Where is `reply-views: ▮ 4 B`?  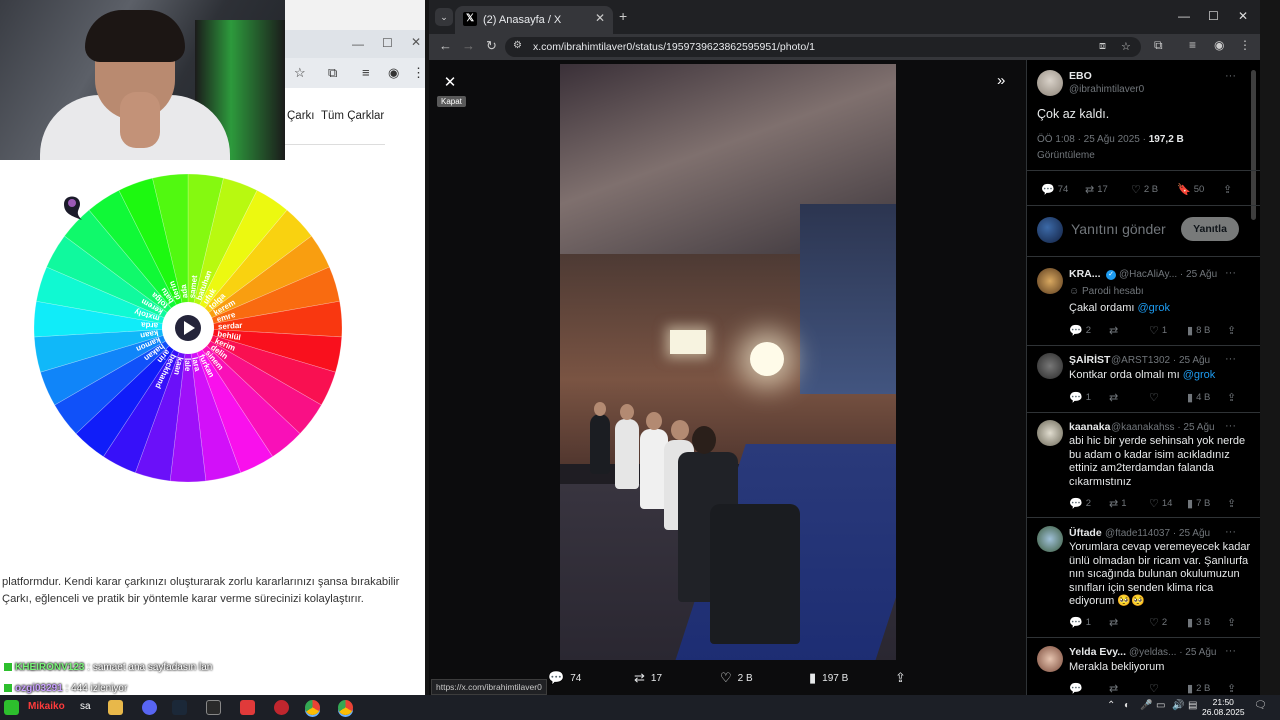 reply-views: ▮ 4 B is located at coordinates (1198, 397).